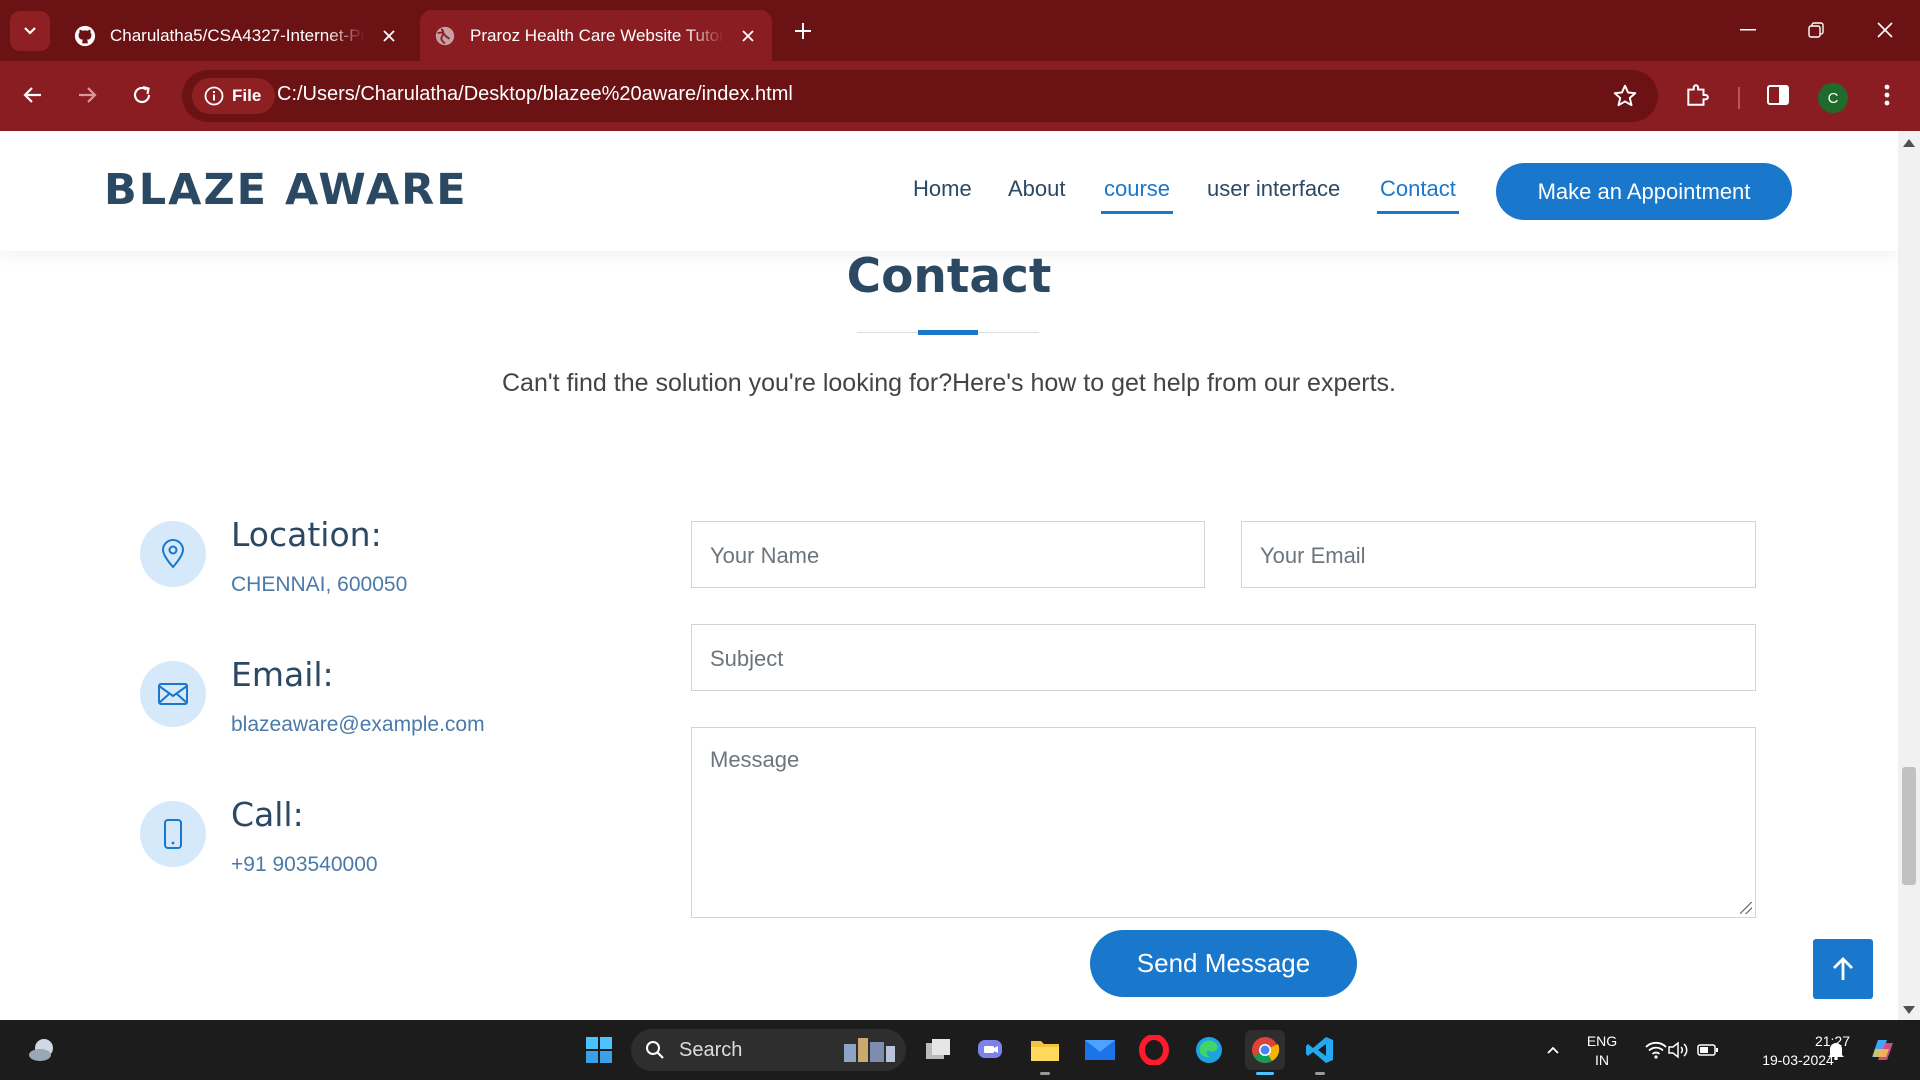 The width and height of the screenshot is (1920, 1080). I want to click on search-highlight-icon, so click(869, 1050).